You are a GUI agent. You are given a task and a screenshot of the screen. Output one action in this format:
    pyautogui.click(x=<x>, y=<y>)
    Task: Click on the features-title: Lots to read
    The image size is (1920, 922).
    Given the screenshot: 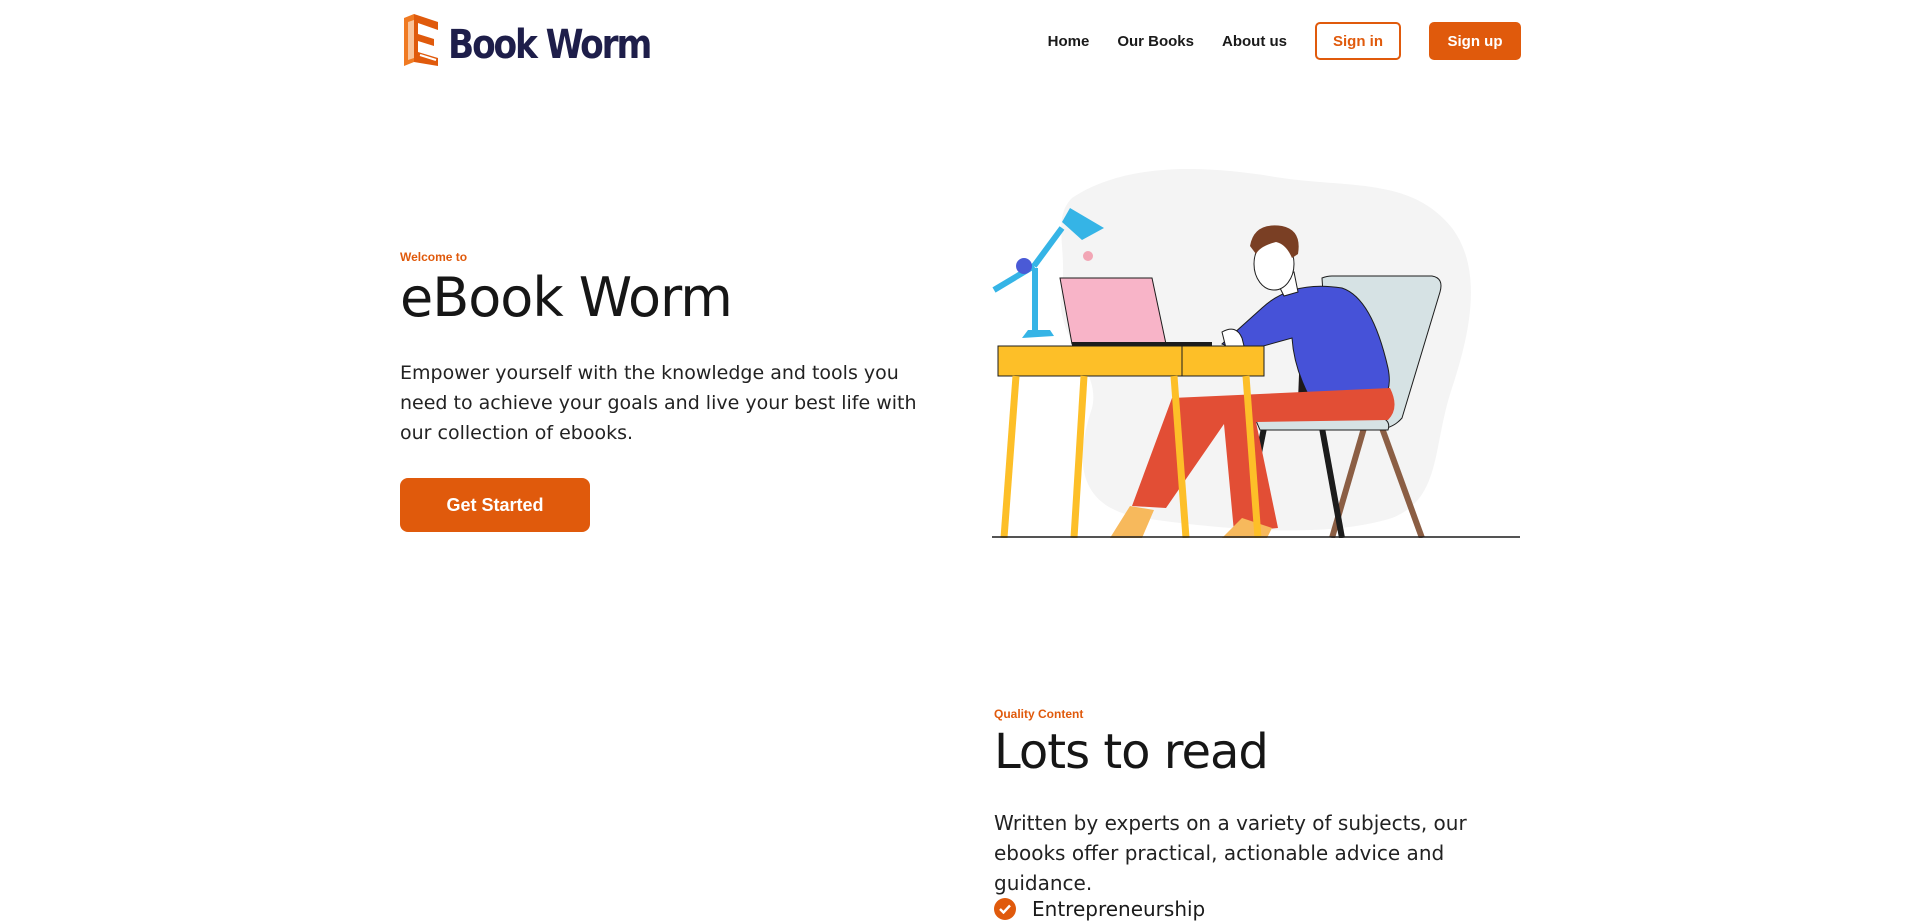 What is the action you would take?
    pyautogui.click(x=1131, y=752)
    